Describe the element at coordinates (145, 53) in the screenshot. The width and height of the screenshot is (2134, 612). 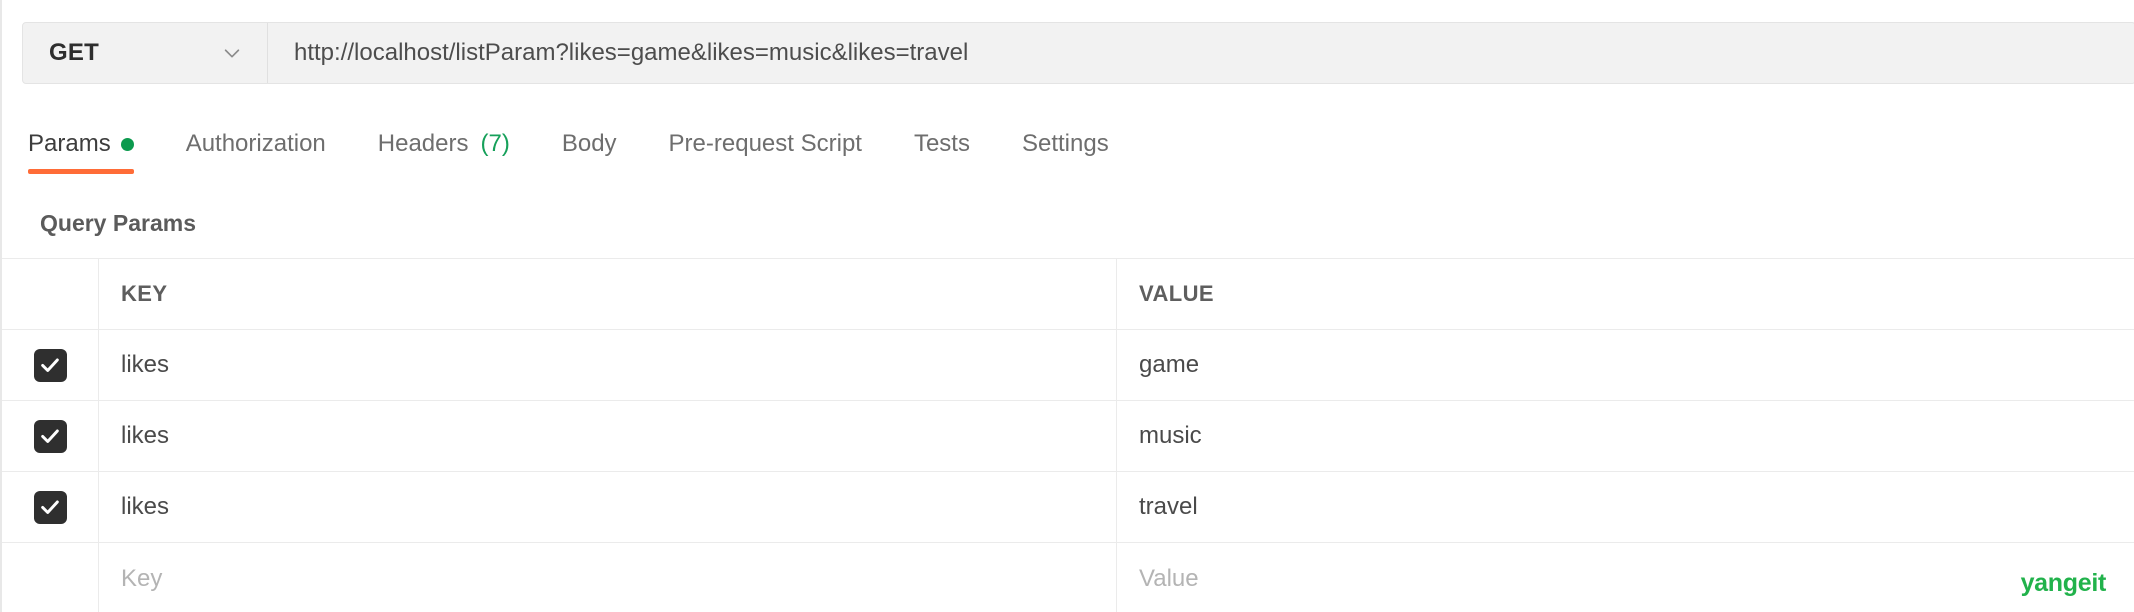
I see `http-method-select: GET` at that location.